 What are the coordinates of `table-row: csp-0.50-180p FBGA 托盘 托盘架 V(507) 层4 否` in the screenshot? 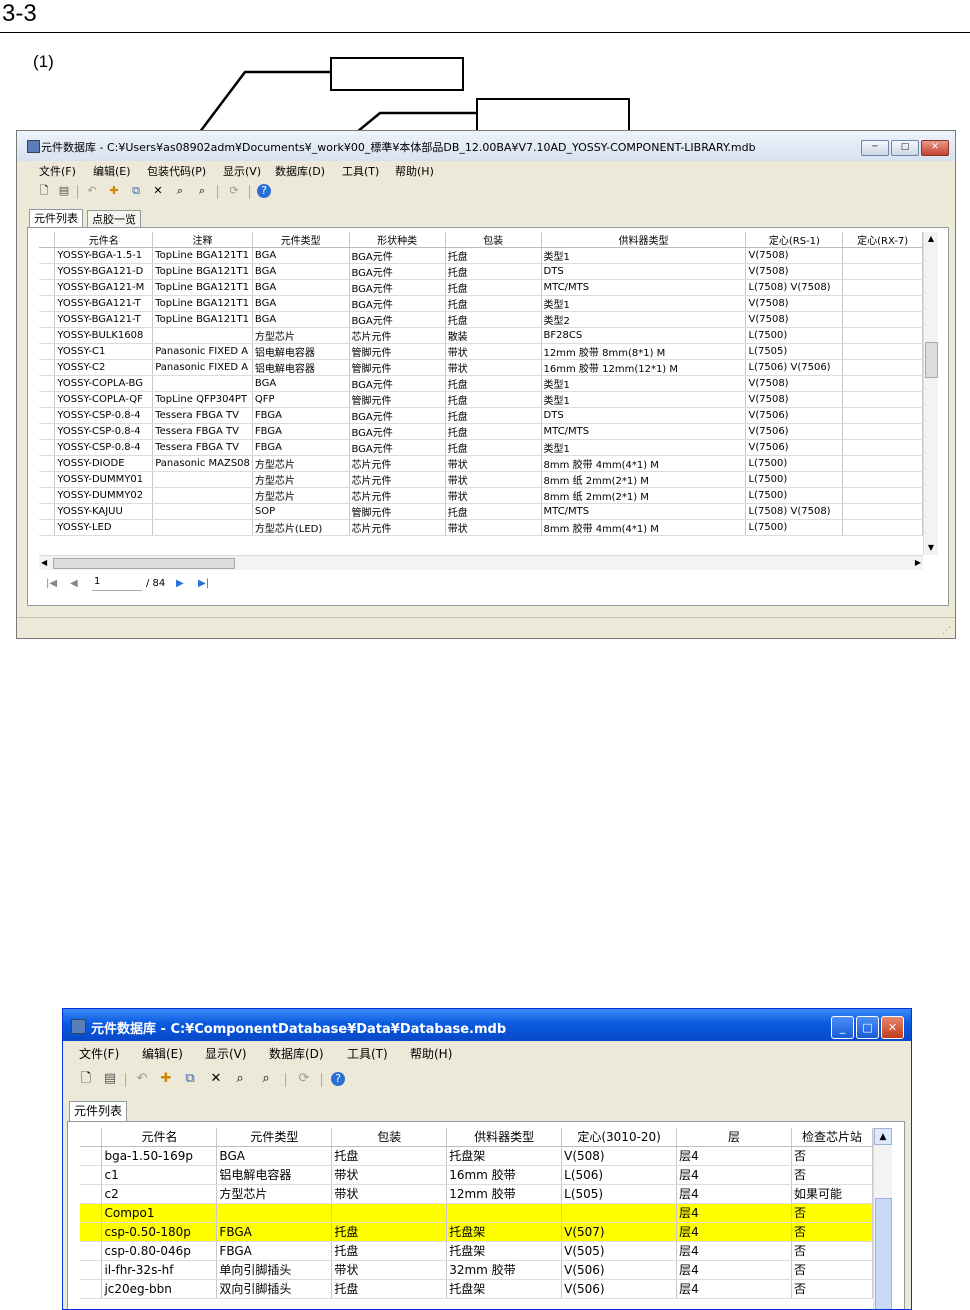 It's located at (476, 1232).